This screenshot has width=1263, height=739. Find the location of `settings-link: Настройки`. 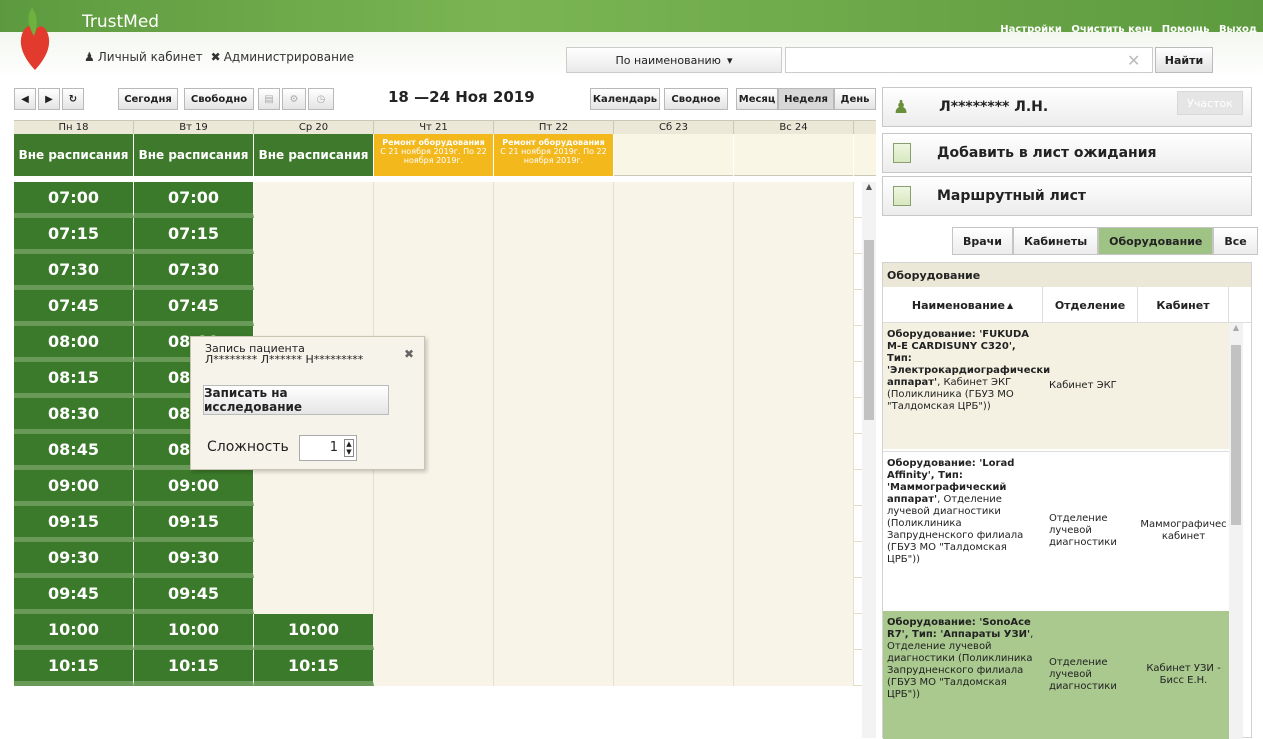

settings-link: Настройки is located at coordinates (1031, 29).